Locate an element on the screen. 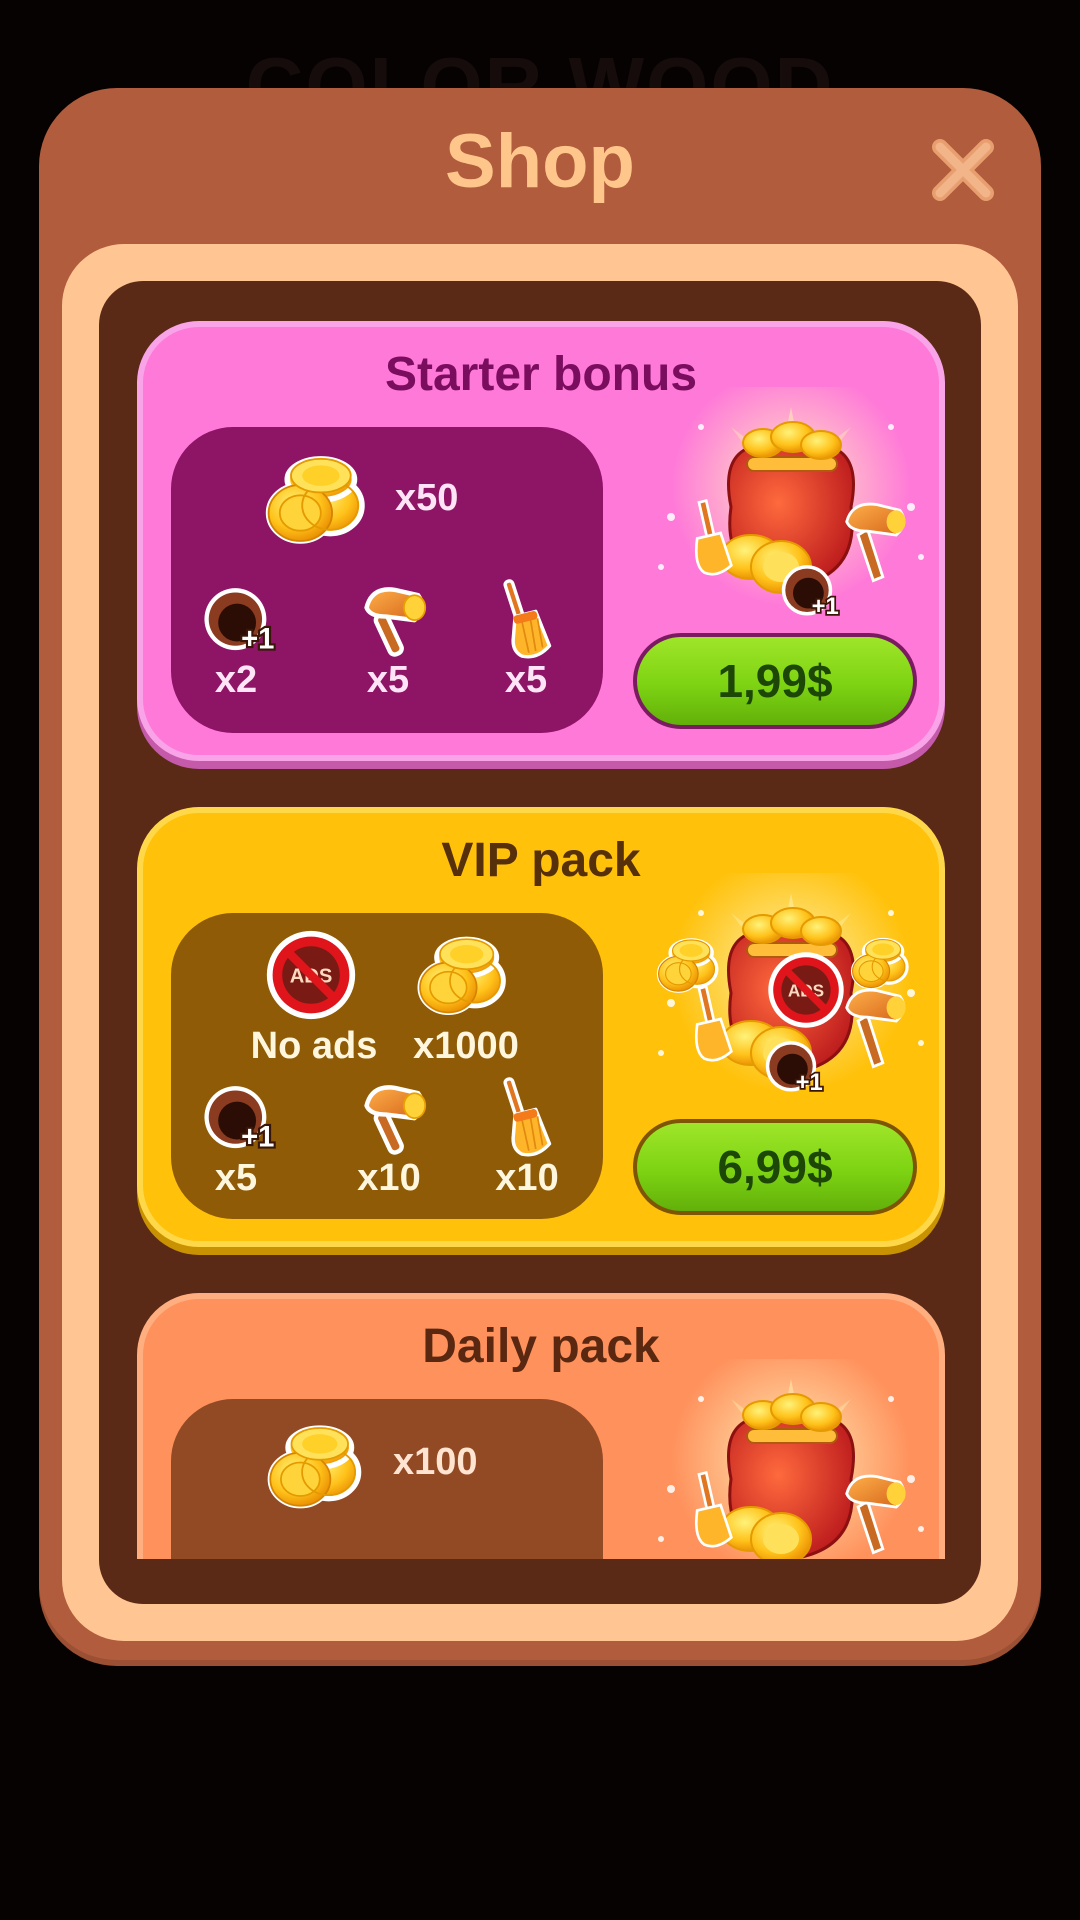 This screenshot has height=1920, width=1080. hole-amount: x2 is located at coordinates (236, 680).